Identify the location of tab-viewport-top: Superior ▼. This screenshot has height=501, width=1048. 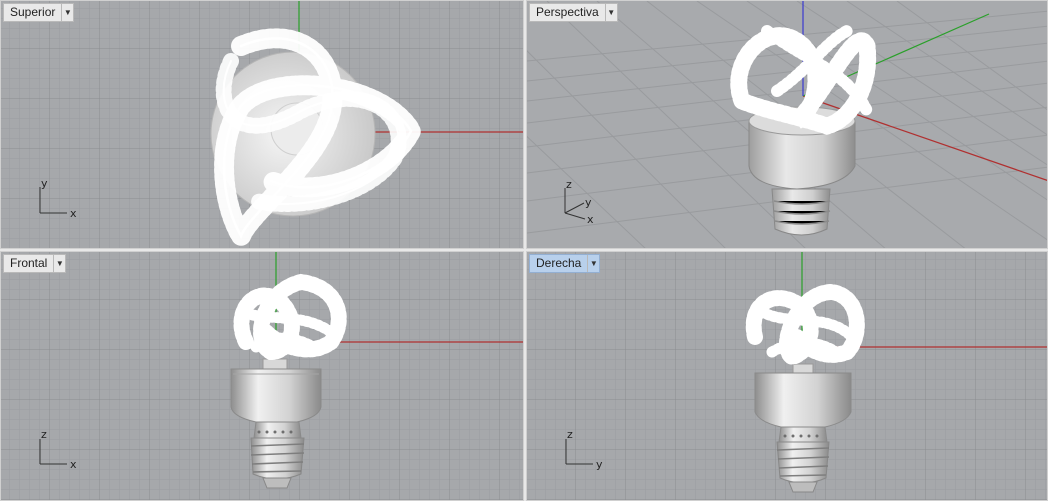
(39, 12).